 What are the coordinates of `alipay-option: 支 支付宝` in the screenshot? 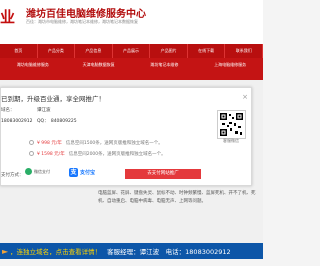 It's located at (82, 172).